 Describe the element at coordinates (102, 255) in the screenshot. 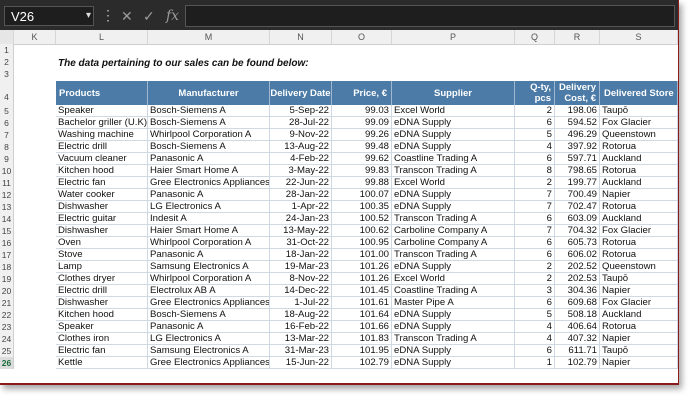

I see `cell-product: Stove` at that location.